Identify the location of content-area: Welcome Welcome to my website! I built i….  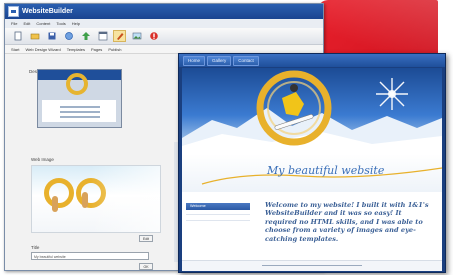
(312, 226).